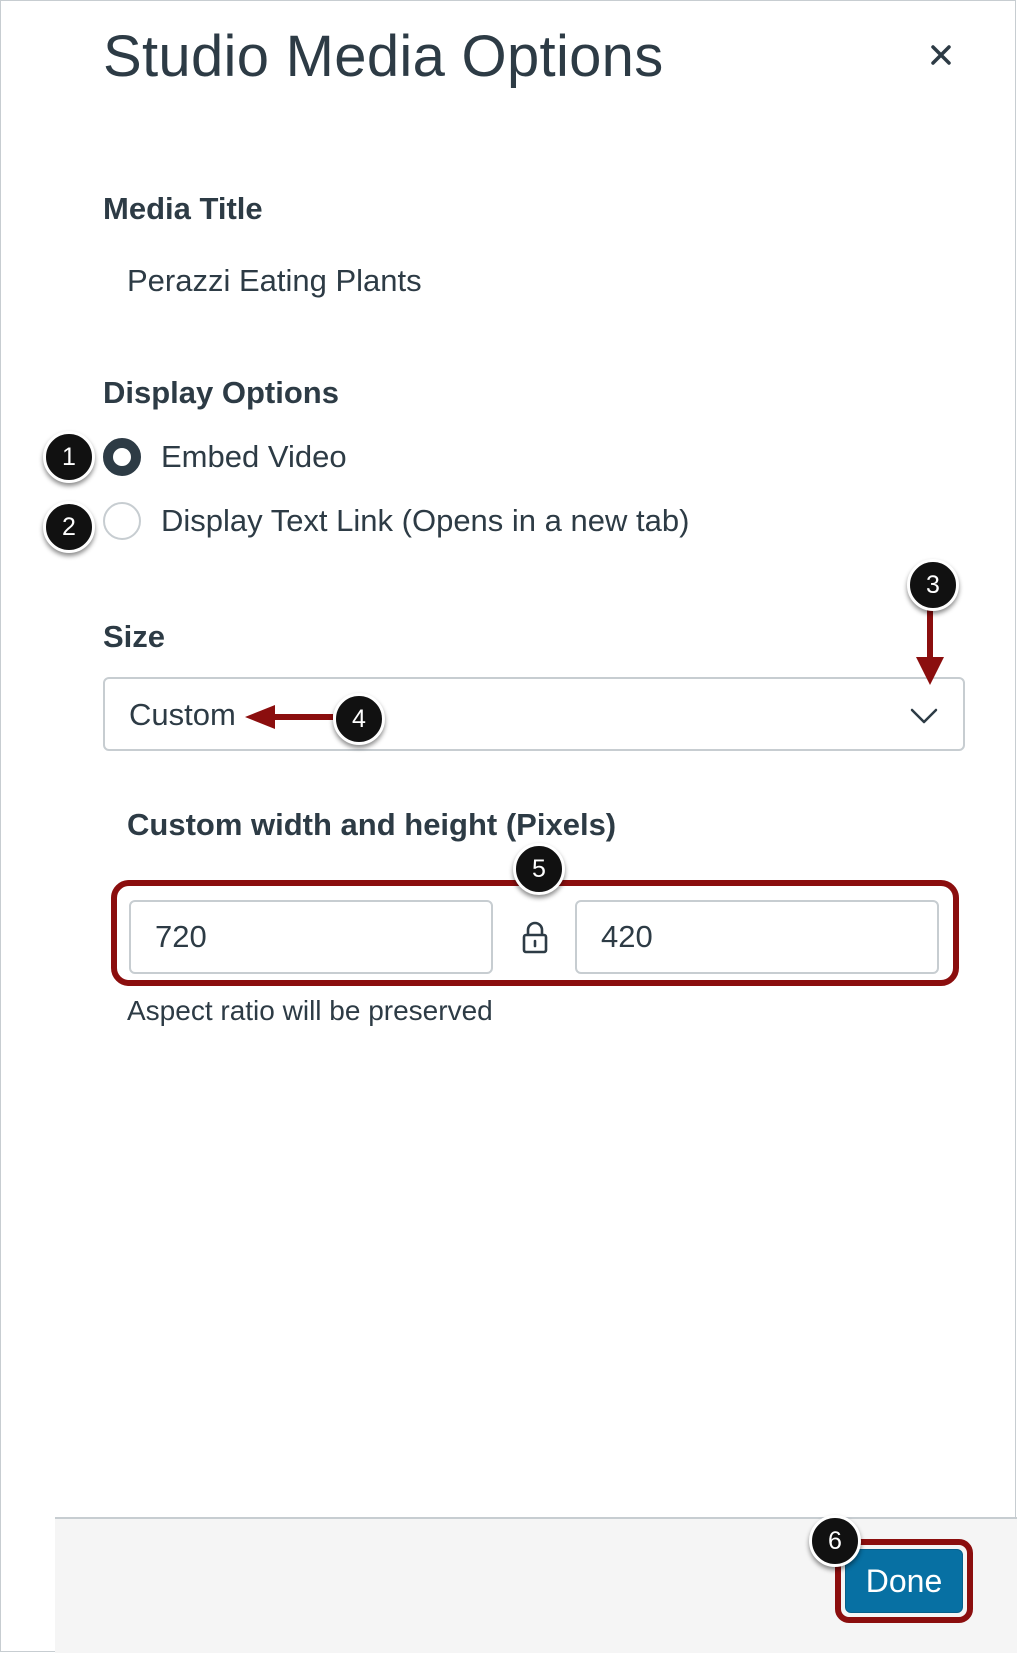 The image size is (1018, 1655). Describe the element at coordinates (594, 668) in the screenshot. I see `callout-arrows` at that location.